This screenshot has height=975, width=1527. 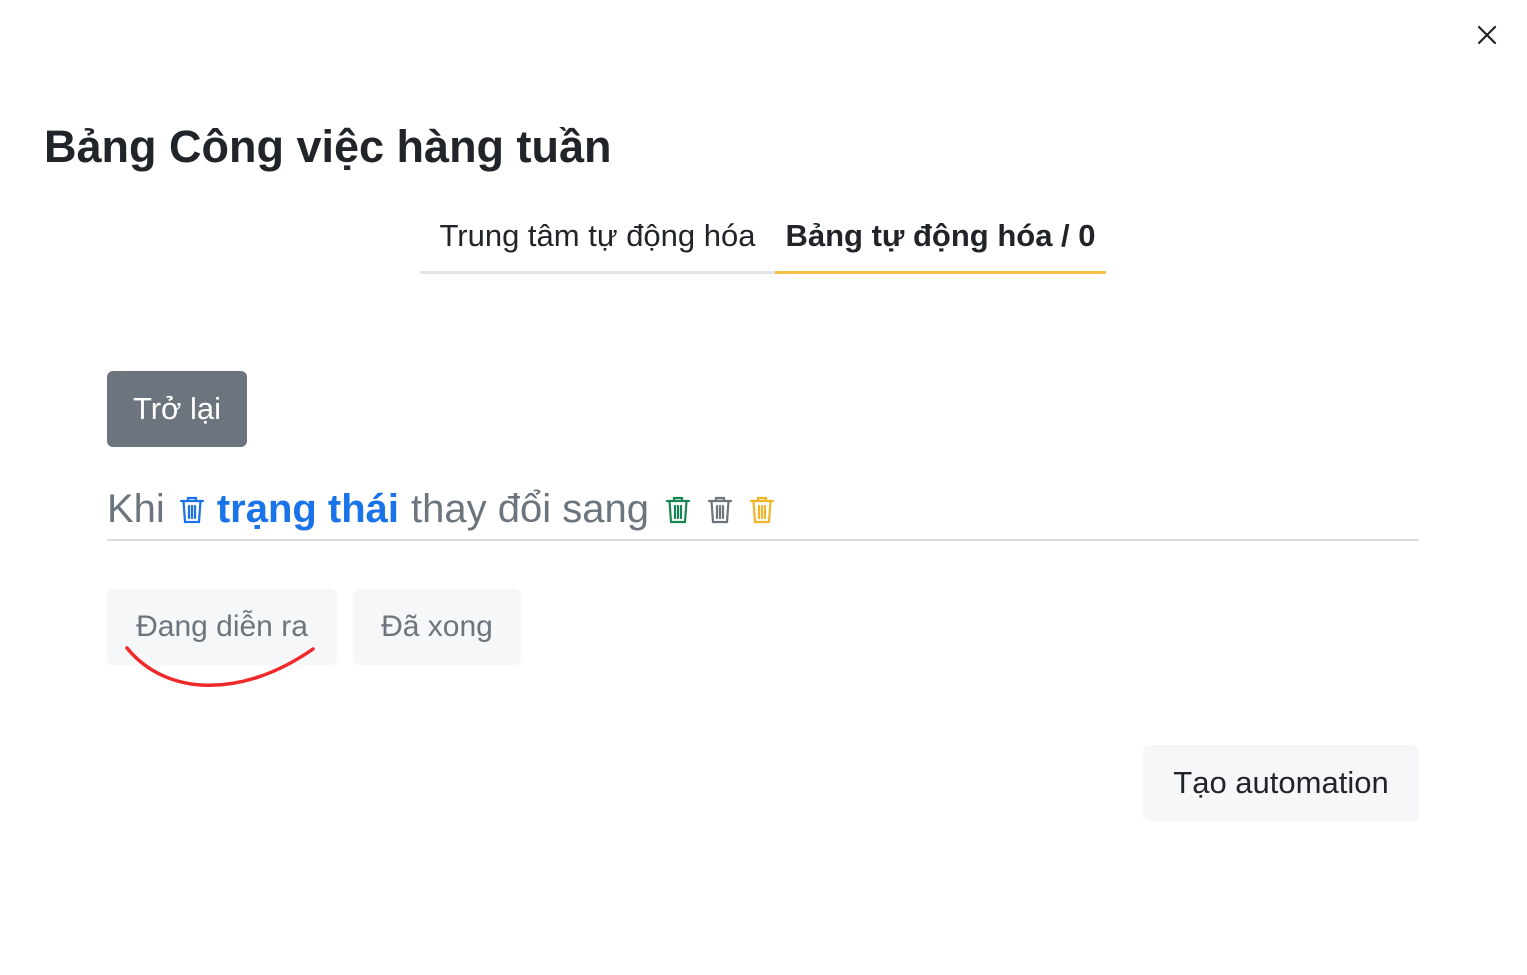 I want to click on page-title: Bảng Công việc hàng tuần, so click(x=328, y=146).